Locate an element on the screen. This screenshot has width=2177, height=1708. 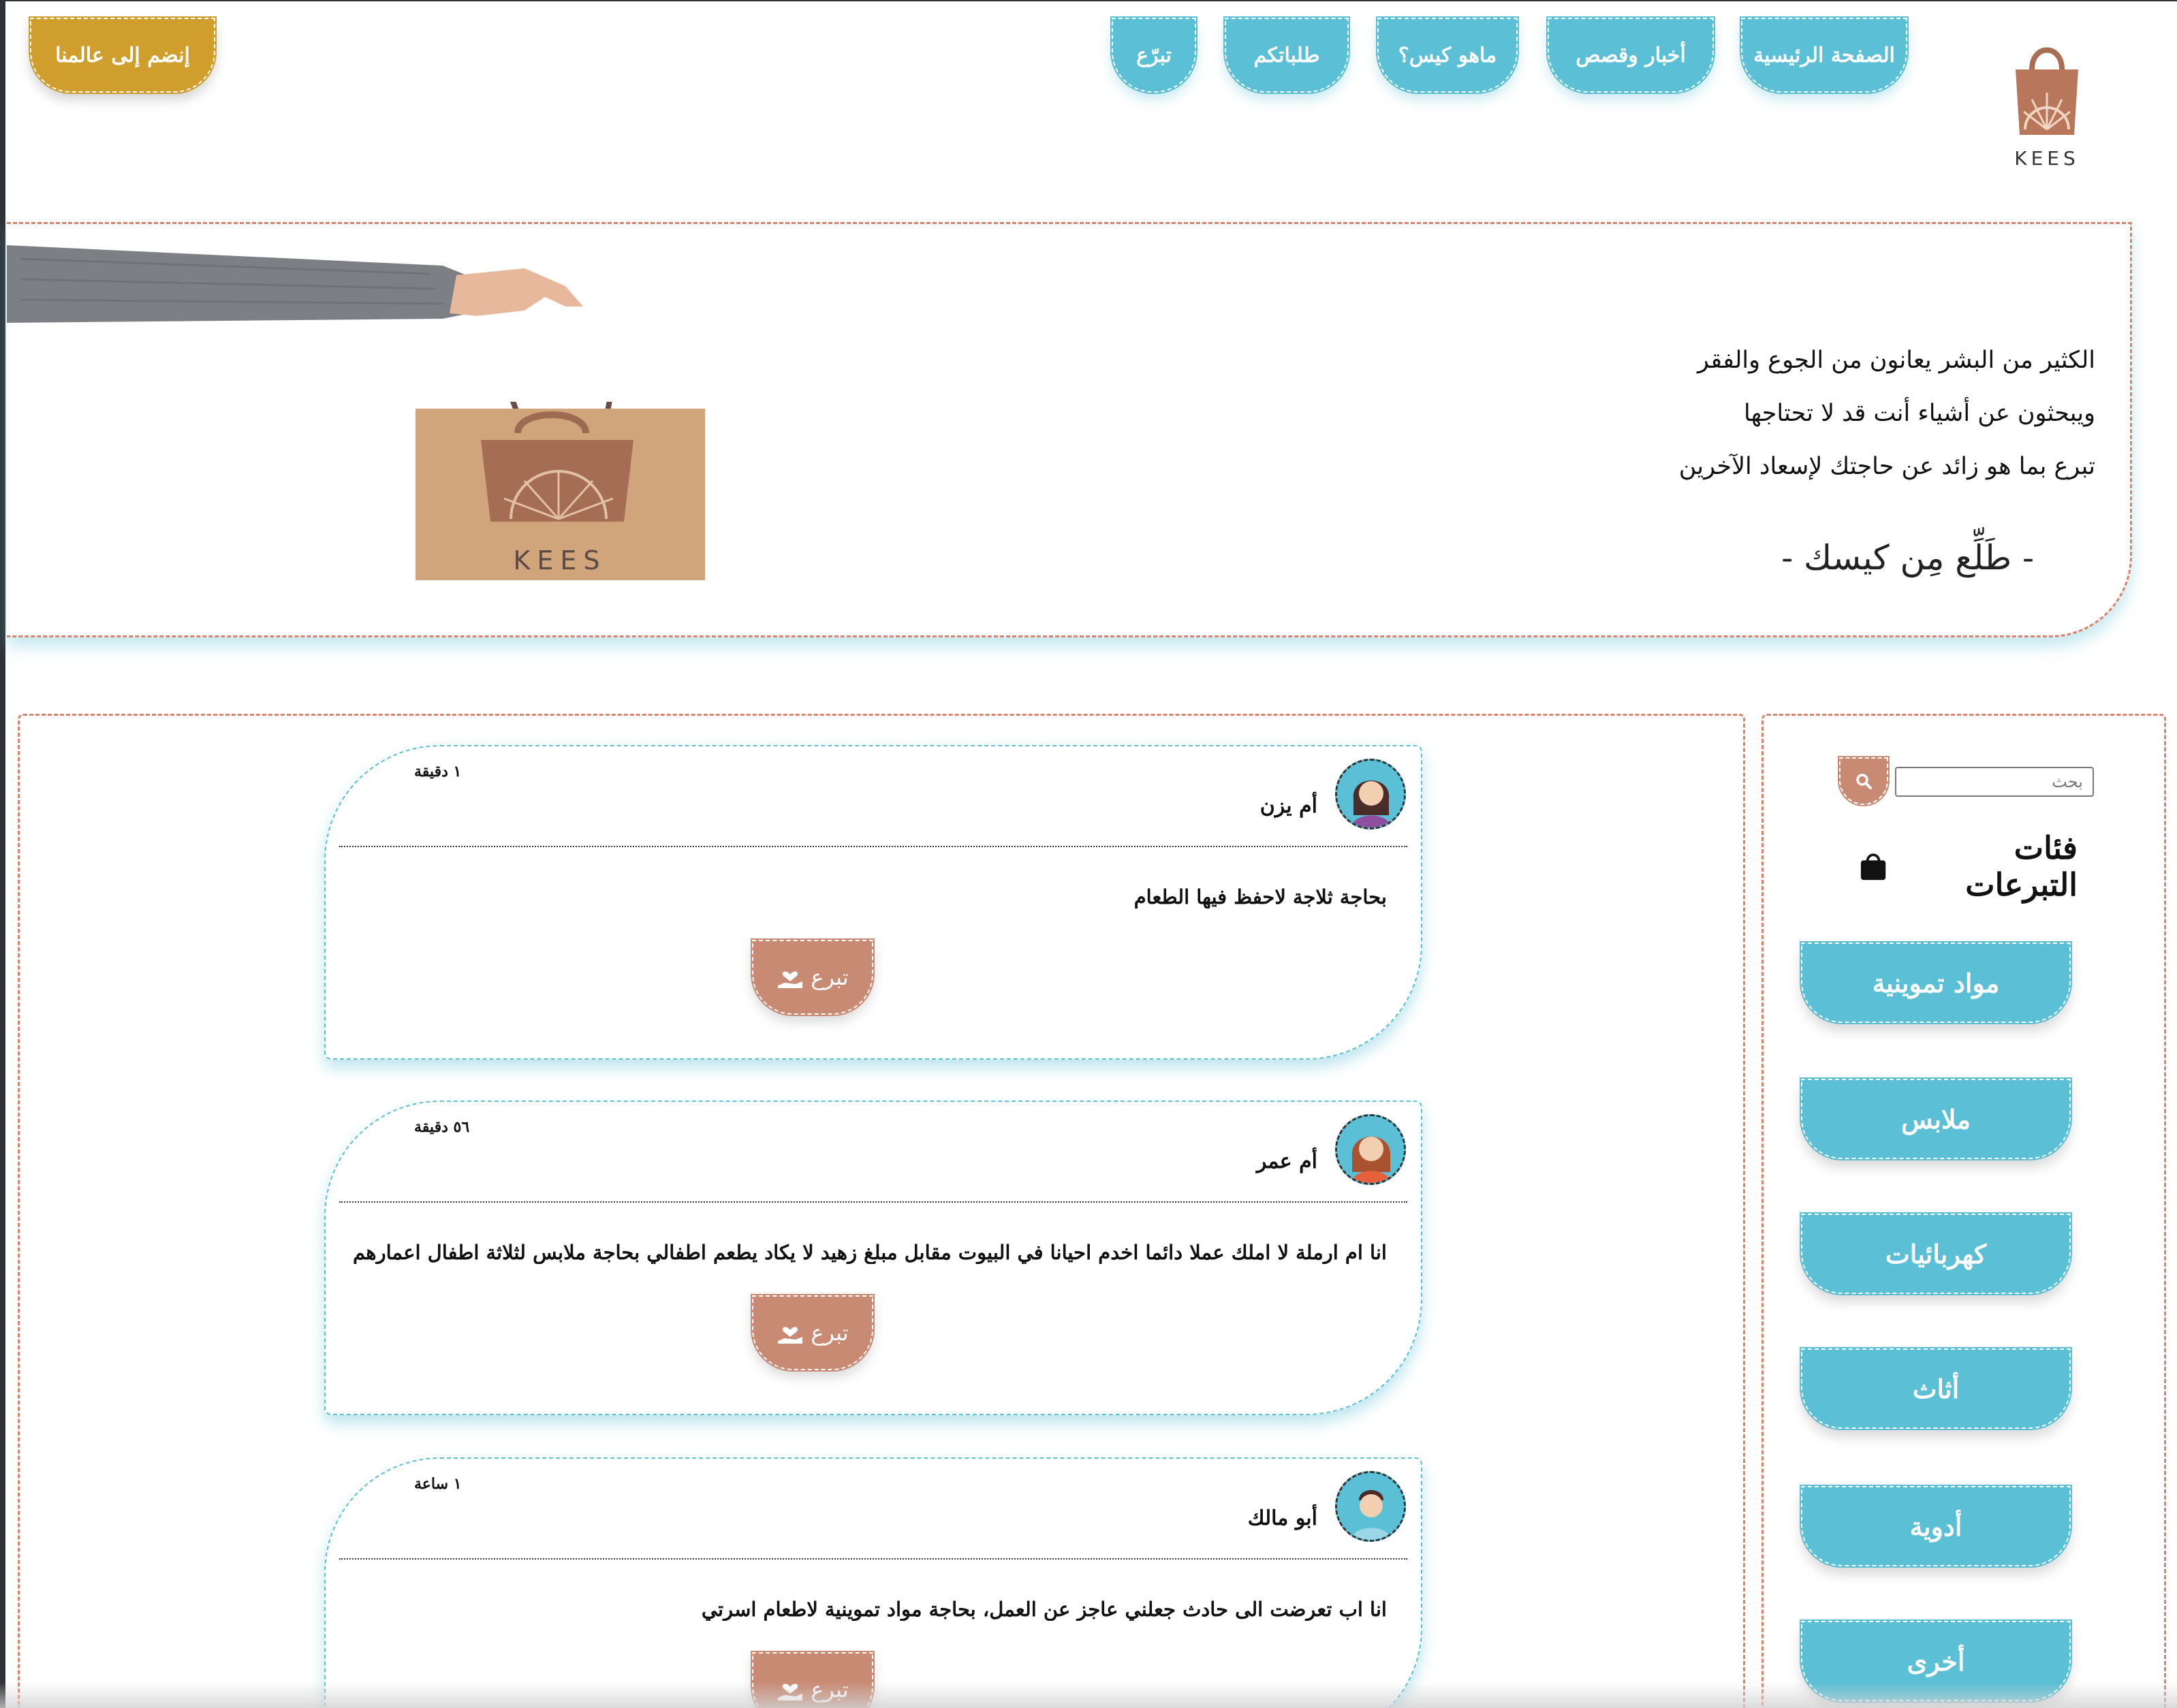
category-furniture: أثاث is located at coordinates (1936, 1389).